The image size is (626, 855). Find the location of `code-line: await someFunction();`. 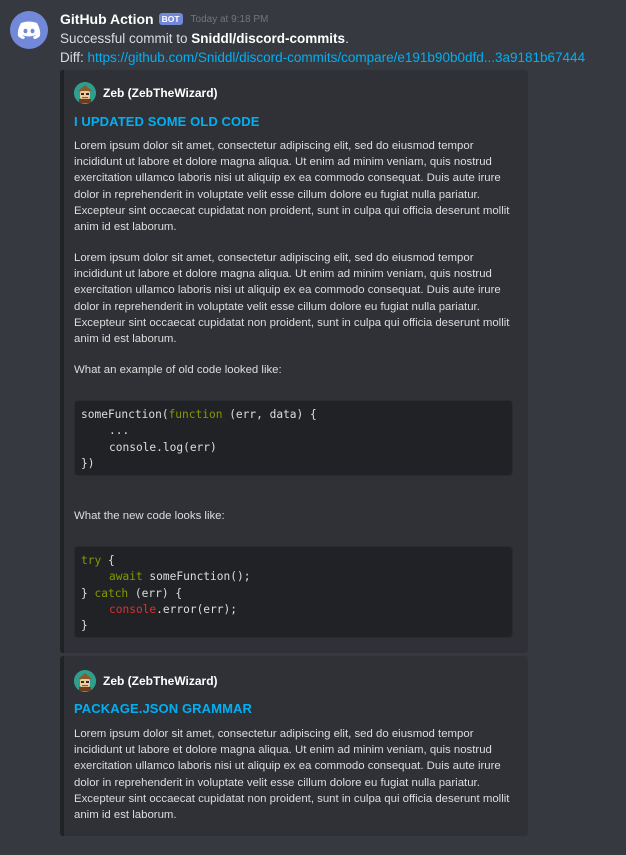

code-line: await someFunction(); is located at coordinates (180, 577).